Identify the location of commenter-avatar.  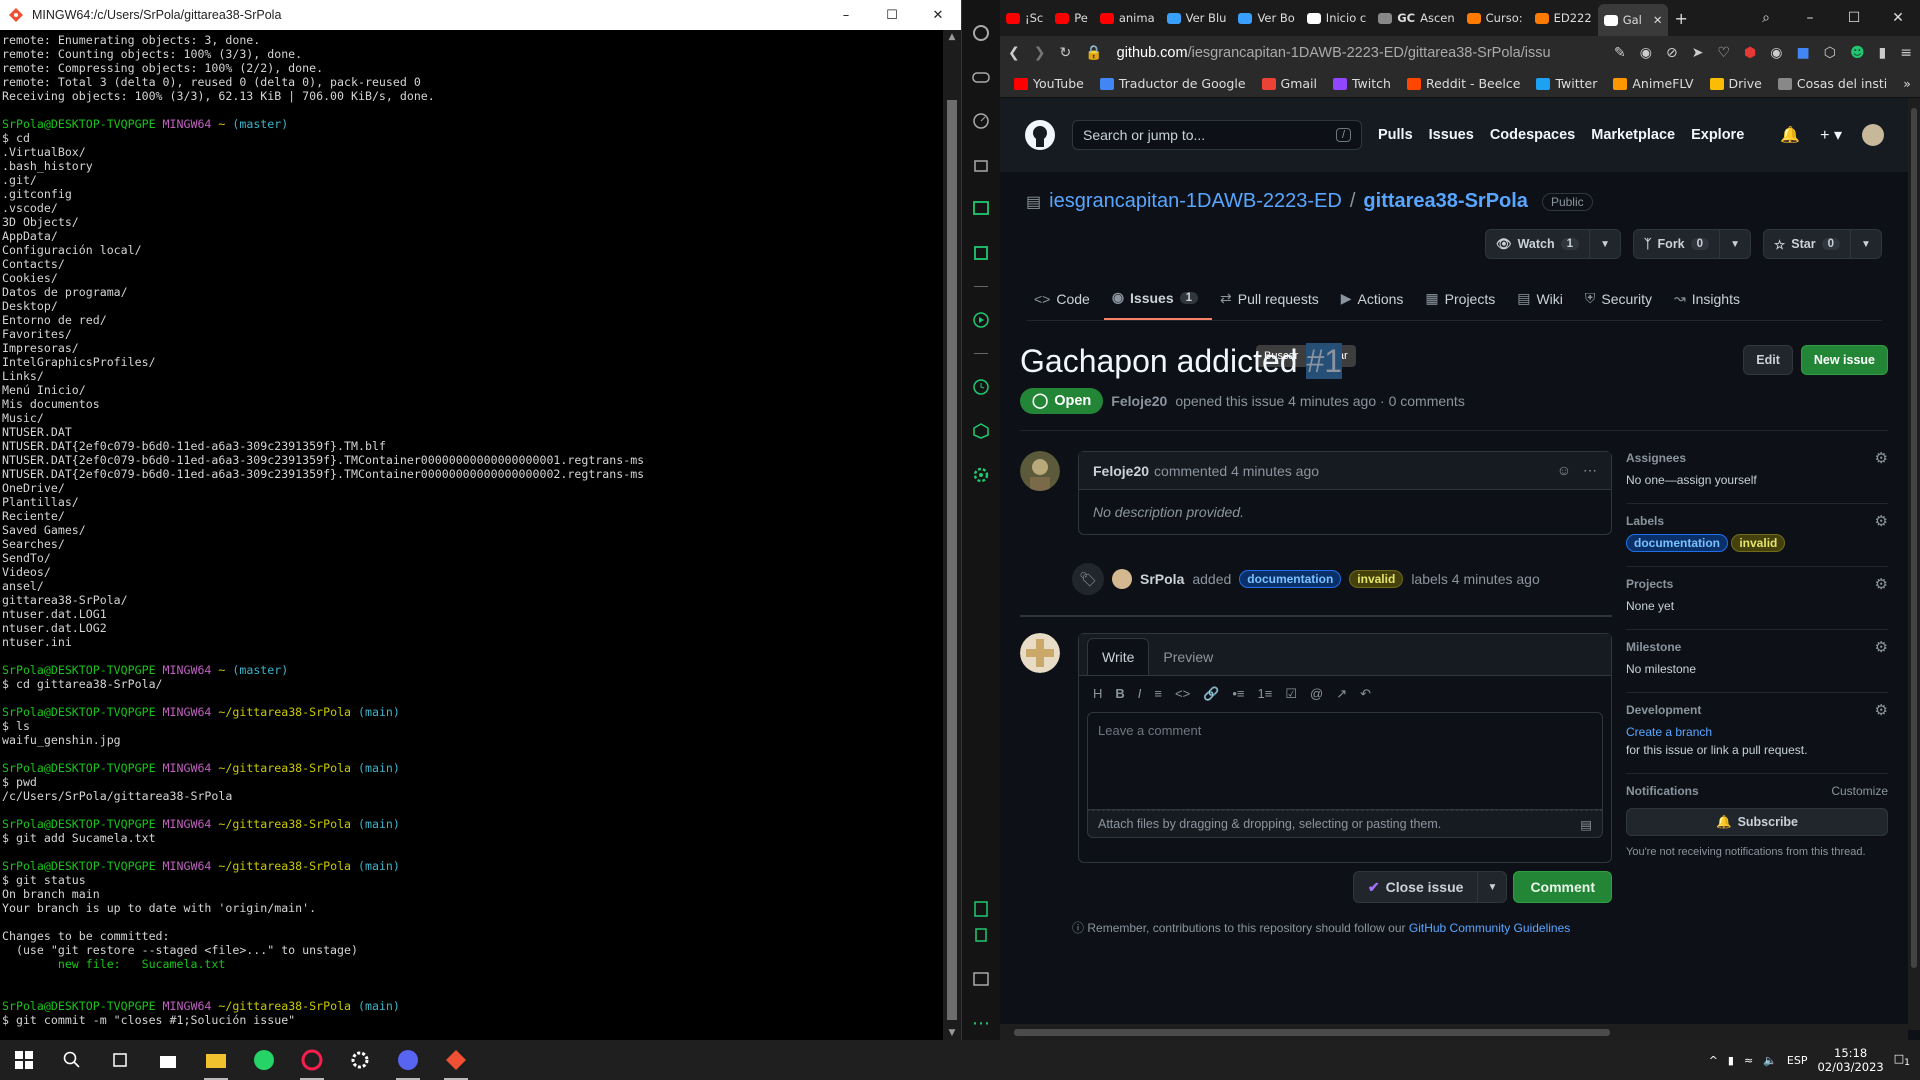
(1040, 471).